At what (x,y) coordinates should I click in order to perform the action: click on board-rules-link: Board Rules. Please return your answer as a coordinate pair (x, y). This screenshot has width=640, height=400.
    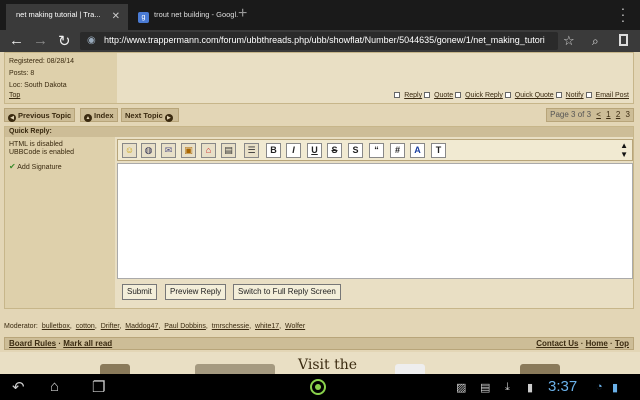
    Looking at the image, I should click on (32, 343).